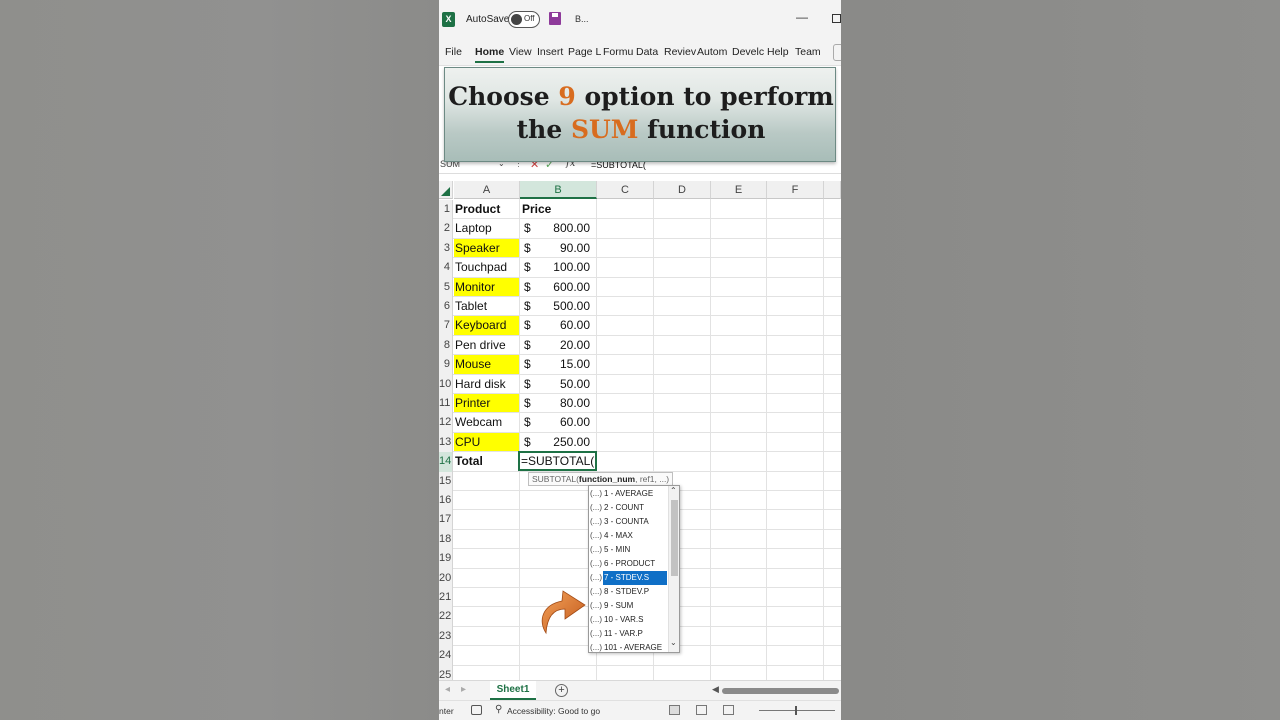 The image size is (1280, 720). Describe the element at coordinates (674, 710) in the screenshot. I see `normal-view-icon` at that location.